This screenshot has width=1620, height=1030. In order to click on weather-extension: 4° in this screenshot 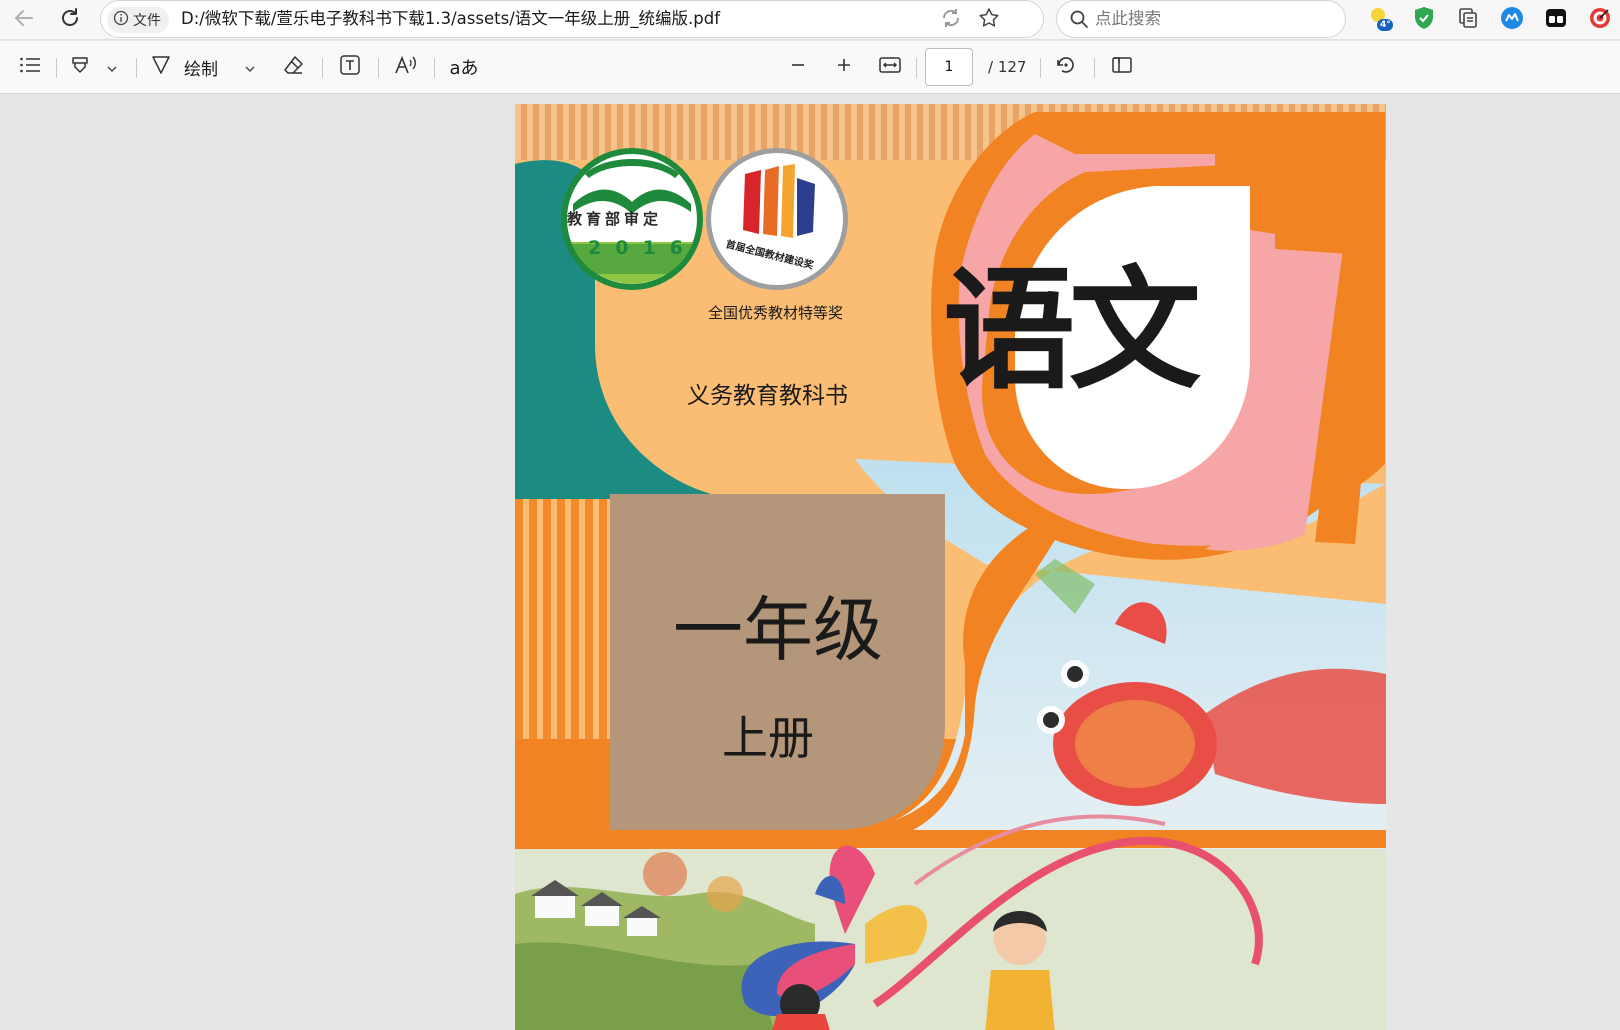, I will do `click(1380, 20)`.